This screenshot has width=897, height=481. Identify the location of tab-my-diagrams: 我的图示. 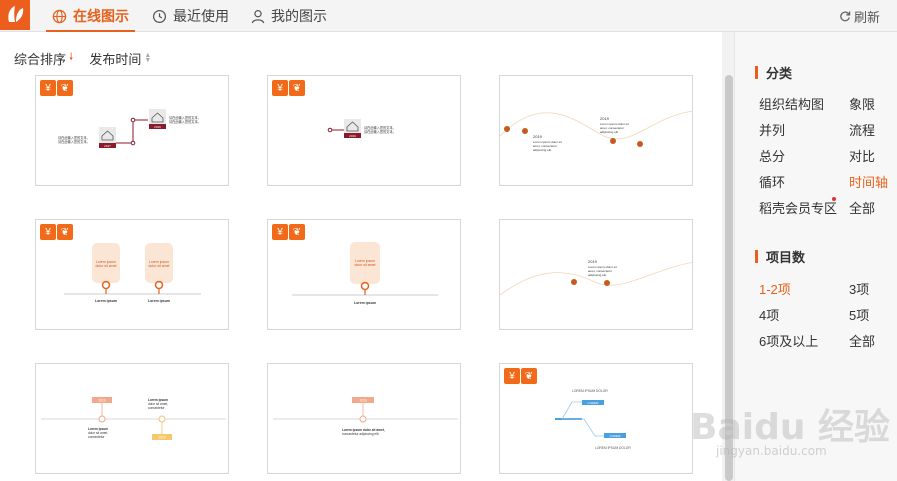
(289, 16).